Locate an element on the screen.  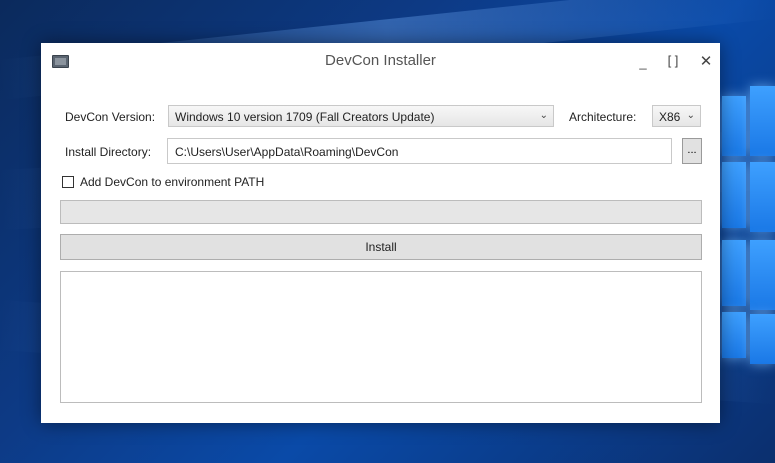
architecture-value: X86 is located at coordinates (670, 117).